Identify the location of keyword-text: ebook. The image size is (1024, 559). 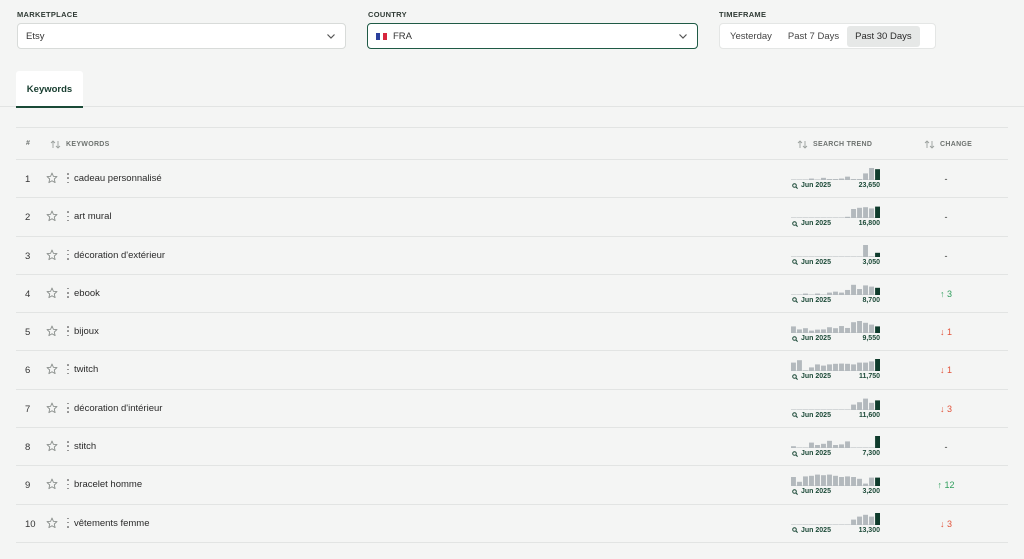
(87, 293).